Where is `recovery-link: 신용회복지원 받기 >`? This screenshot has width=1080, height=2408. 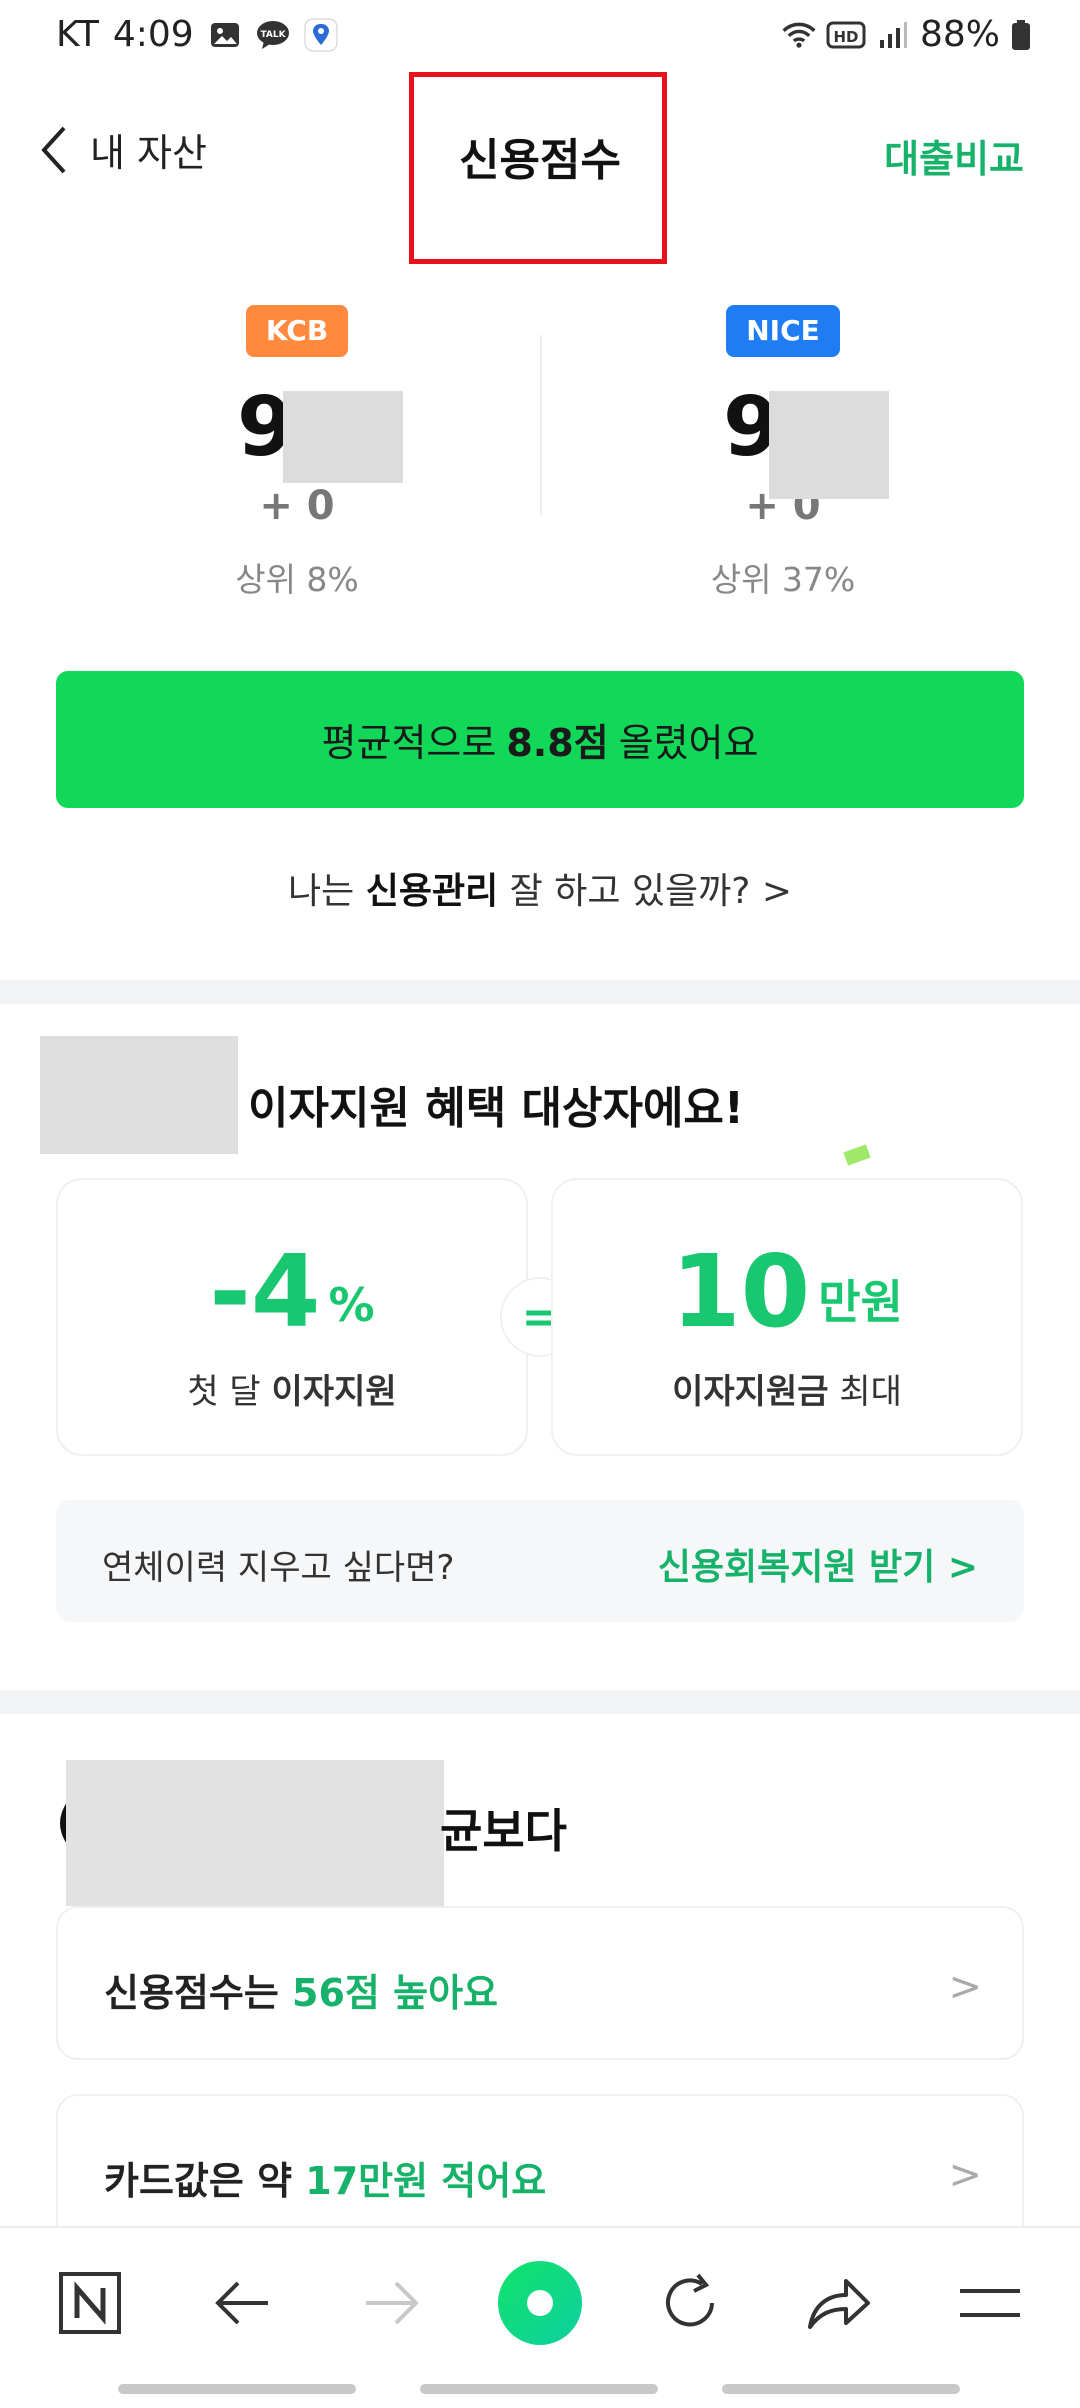 recovery-link: 신용회복지원 받기 > is located at coordinates (818, 1564).